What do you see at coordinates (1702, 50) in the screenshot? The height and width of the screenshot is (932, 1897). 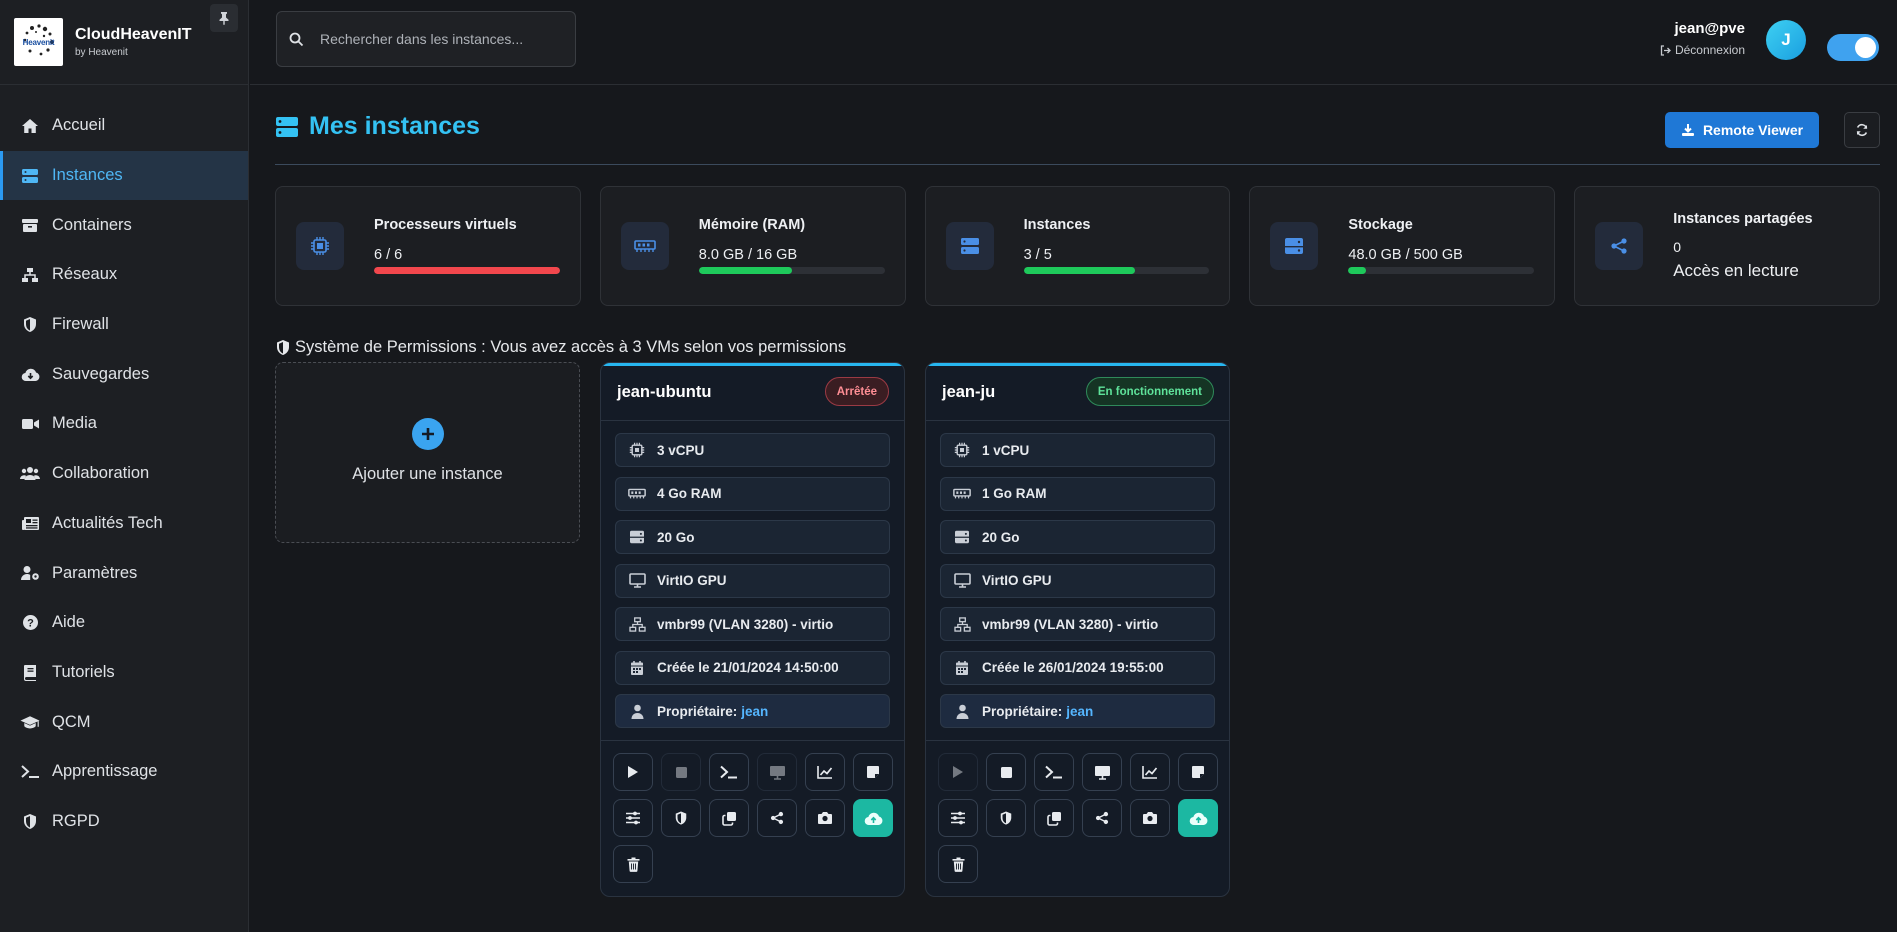 I see `logout-link: Déconnexion` at bounding box center [1702, 50].